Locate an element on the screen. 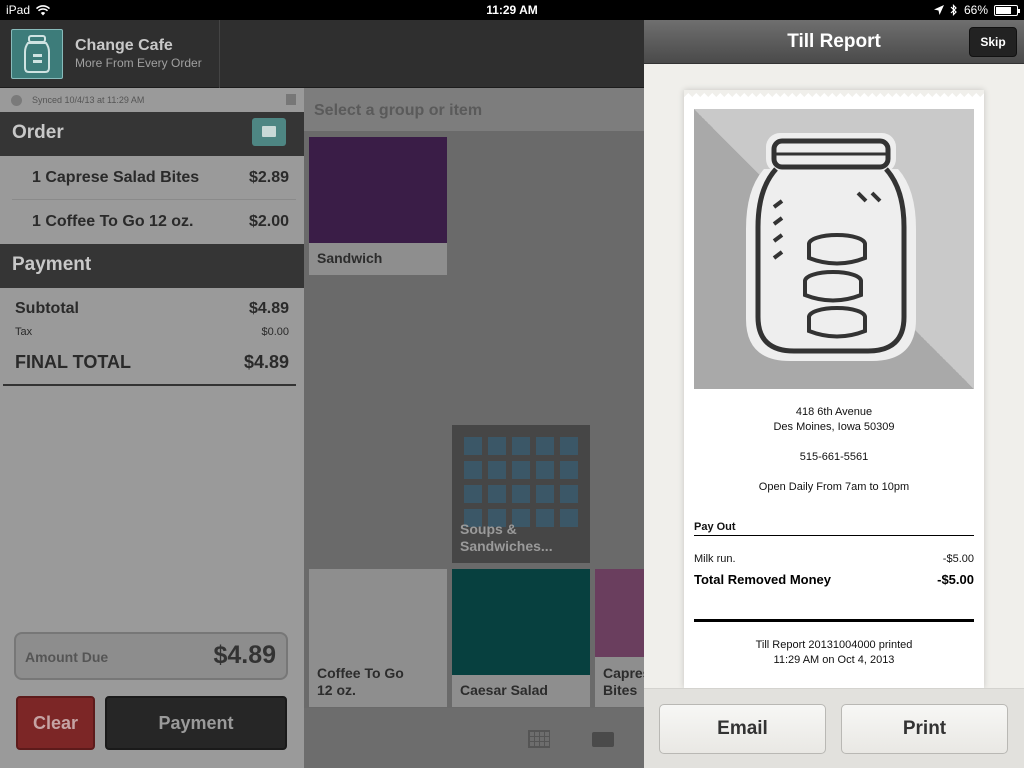 Image resolution: width=1024 pixels, height=768 pixels. tile-sandwich: Sandwich is located at coordinates (378, 206).